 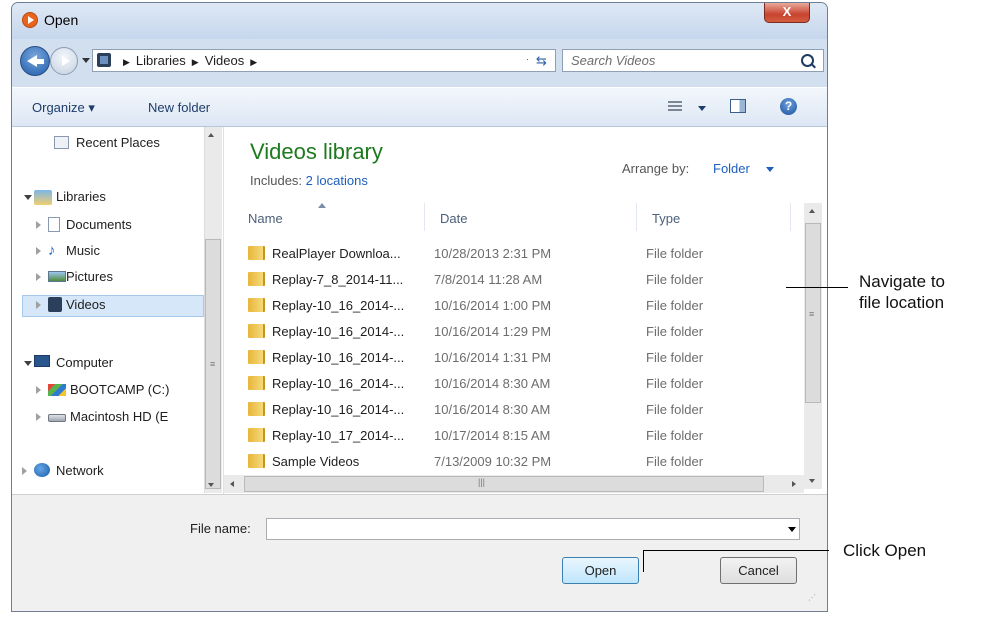 I want to click on breadcrumb-libraries: Libraries, so click(x=161, y=60).